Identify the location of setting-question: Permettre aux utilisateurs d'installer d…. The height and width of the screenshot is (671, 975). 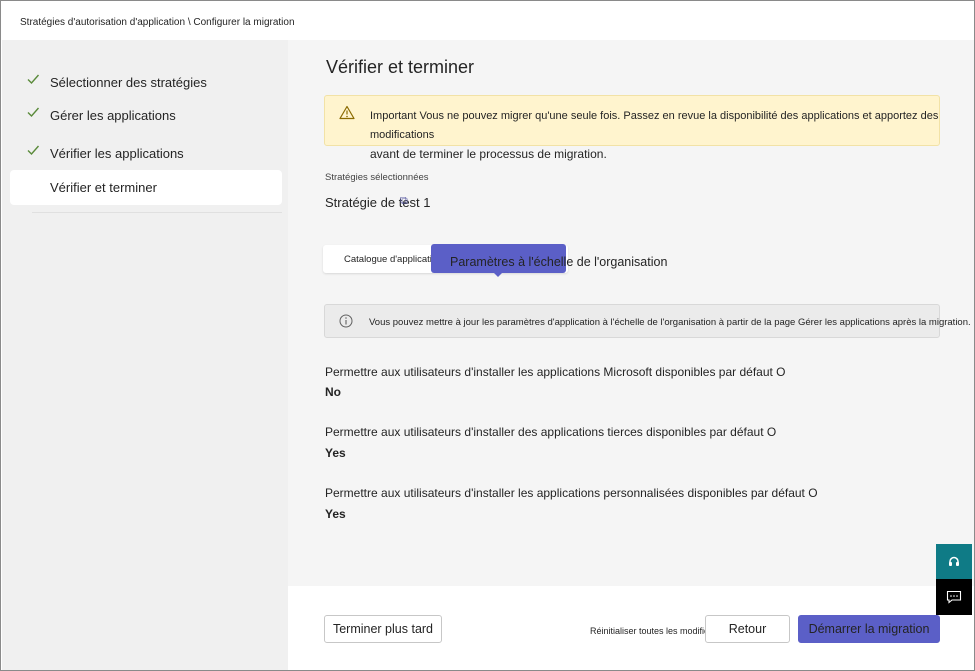
(551, 432).